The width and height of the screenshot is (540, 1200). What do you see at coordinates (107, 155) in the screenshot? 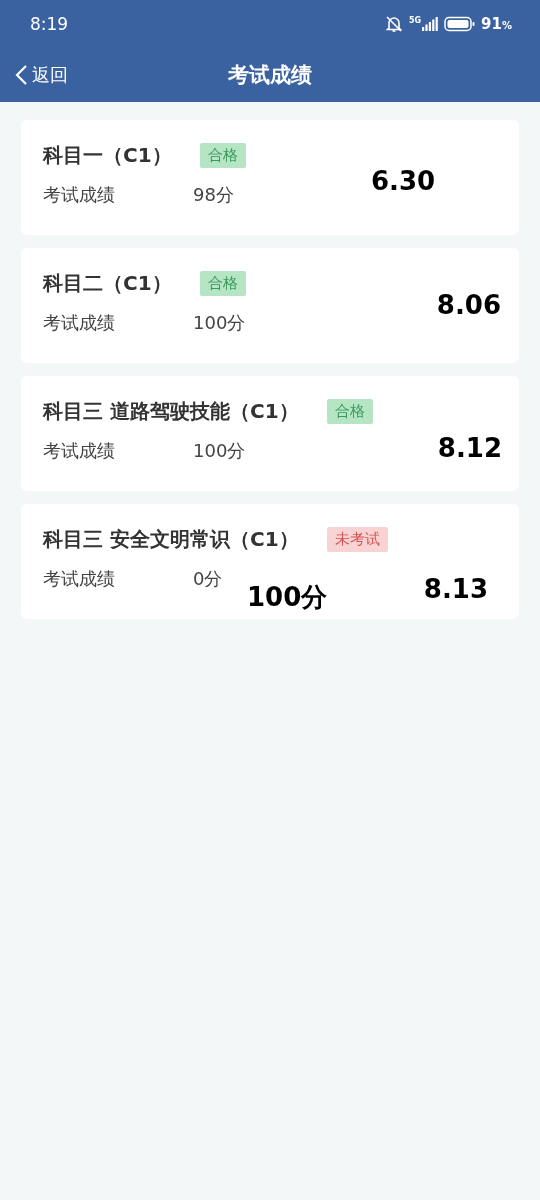
I see `subject-title: 科目一（C1）` at bounding box center [107, 155].